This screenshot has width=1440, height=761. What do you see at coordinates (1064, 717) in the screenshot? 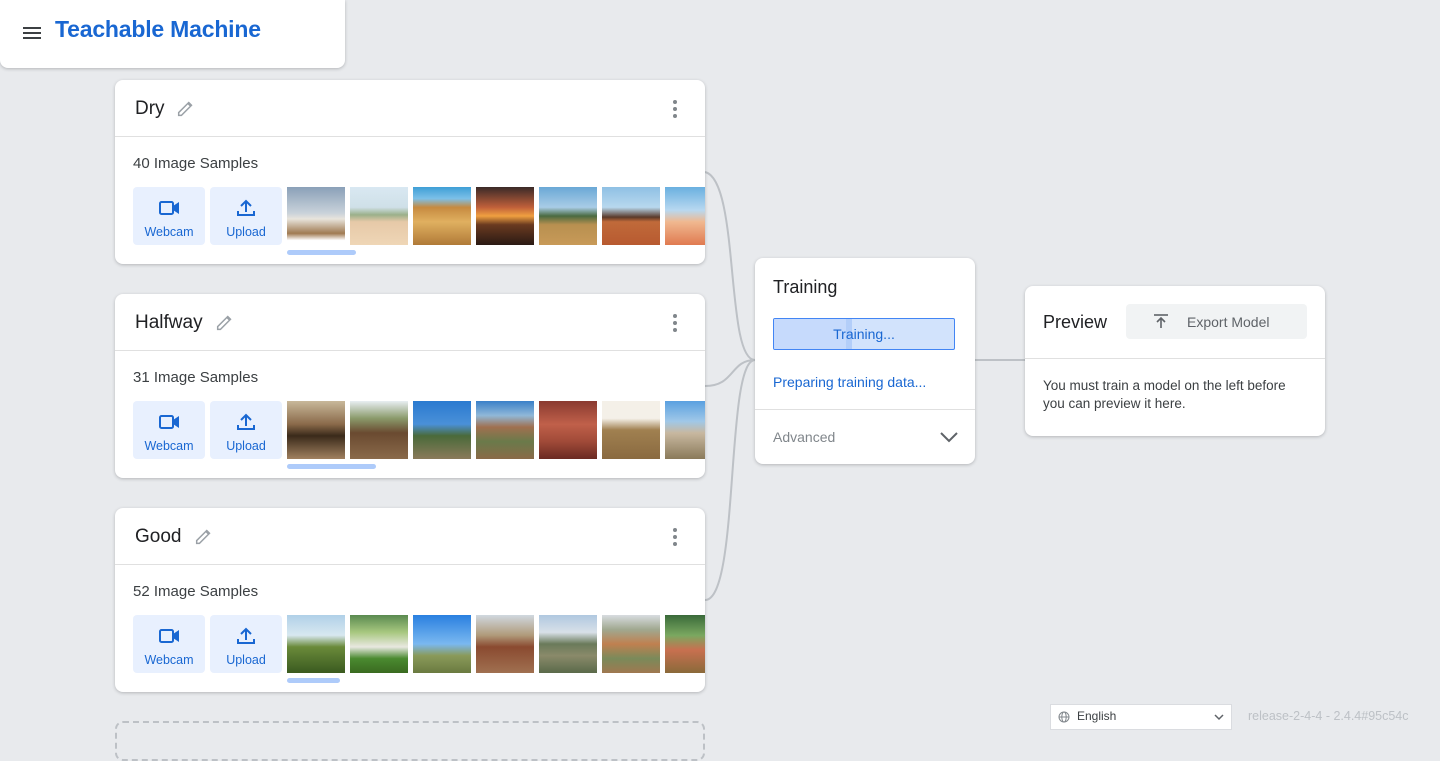
I see `globe-icon` at bounding box center [1064, 717].